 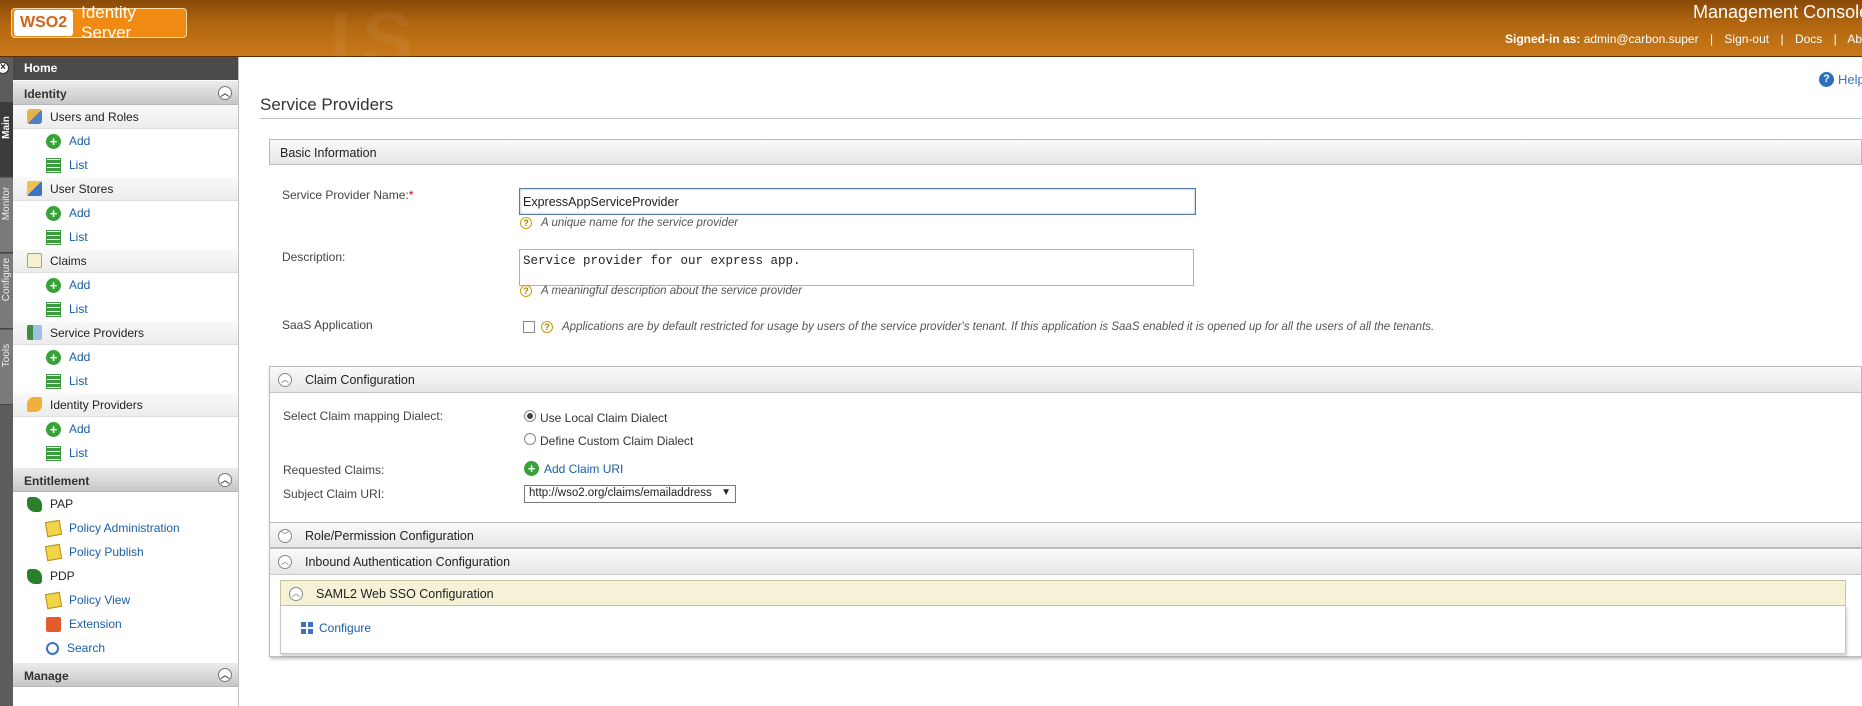 I want to click on sidebar-item-service-providers-list: List, so click(x=125, y=381).